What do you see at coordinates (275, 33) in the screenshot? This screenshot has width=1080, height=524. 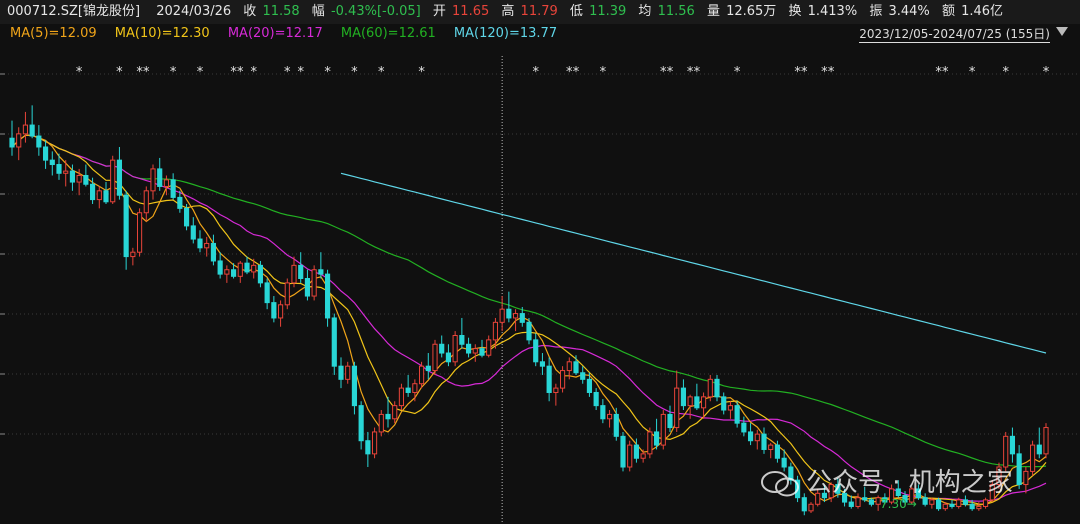 I see `ma20-legend: MA(20)=12.17` at bounding box center [275, 33].